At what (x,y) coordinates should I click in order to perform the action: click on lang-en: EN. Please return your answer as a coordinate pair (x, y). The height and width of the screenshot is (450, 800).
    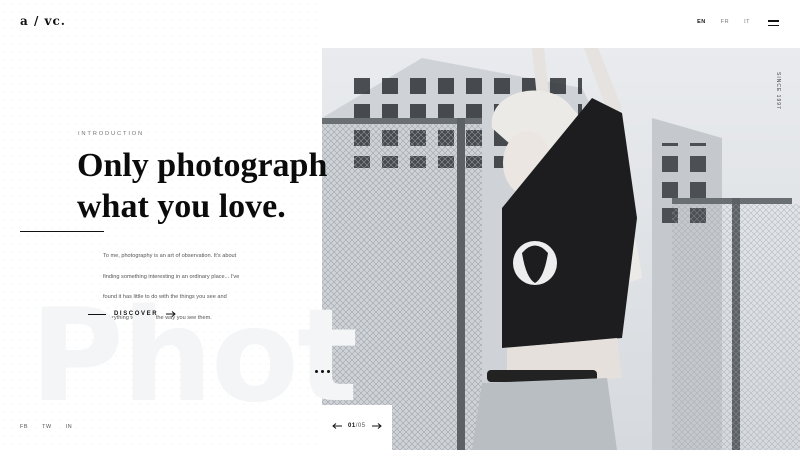
    Looking at the image, I should click on (701, 22).